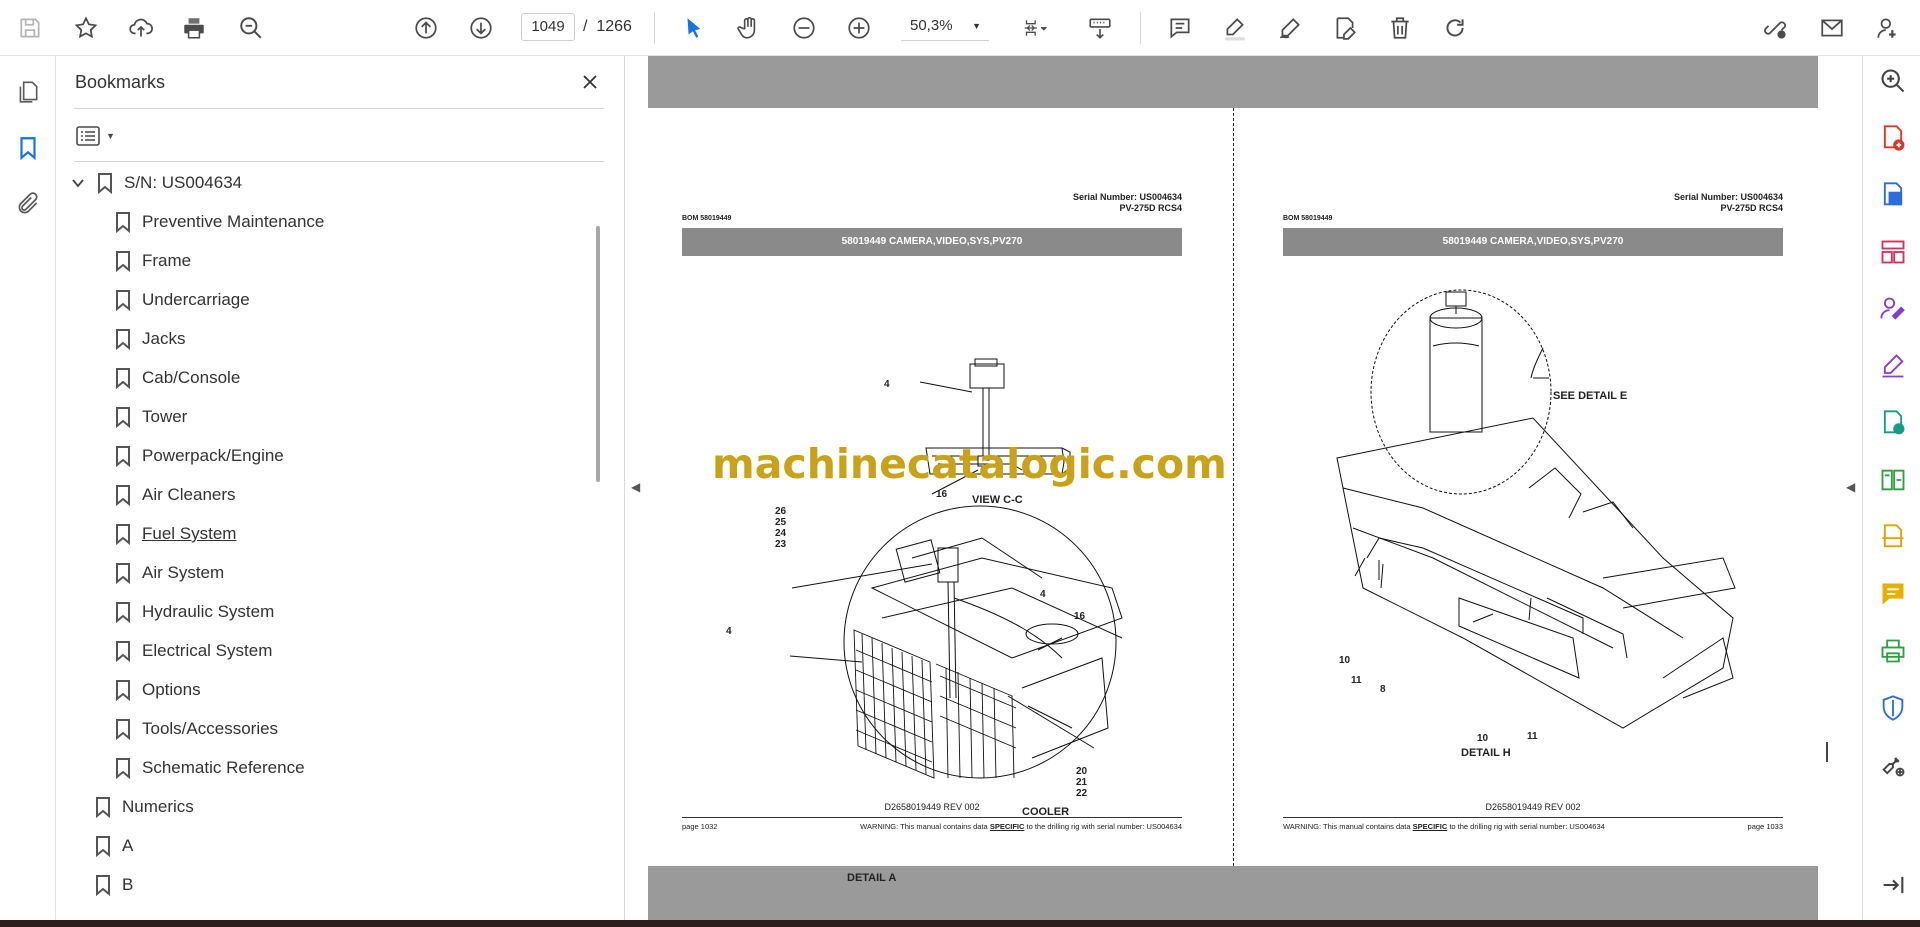 The image size is (1920, 927). Describe the element at coordinates (1888, 28) in the screenshot. I see `account-icon` at that location.